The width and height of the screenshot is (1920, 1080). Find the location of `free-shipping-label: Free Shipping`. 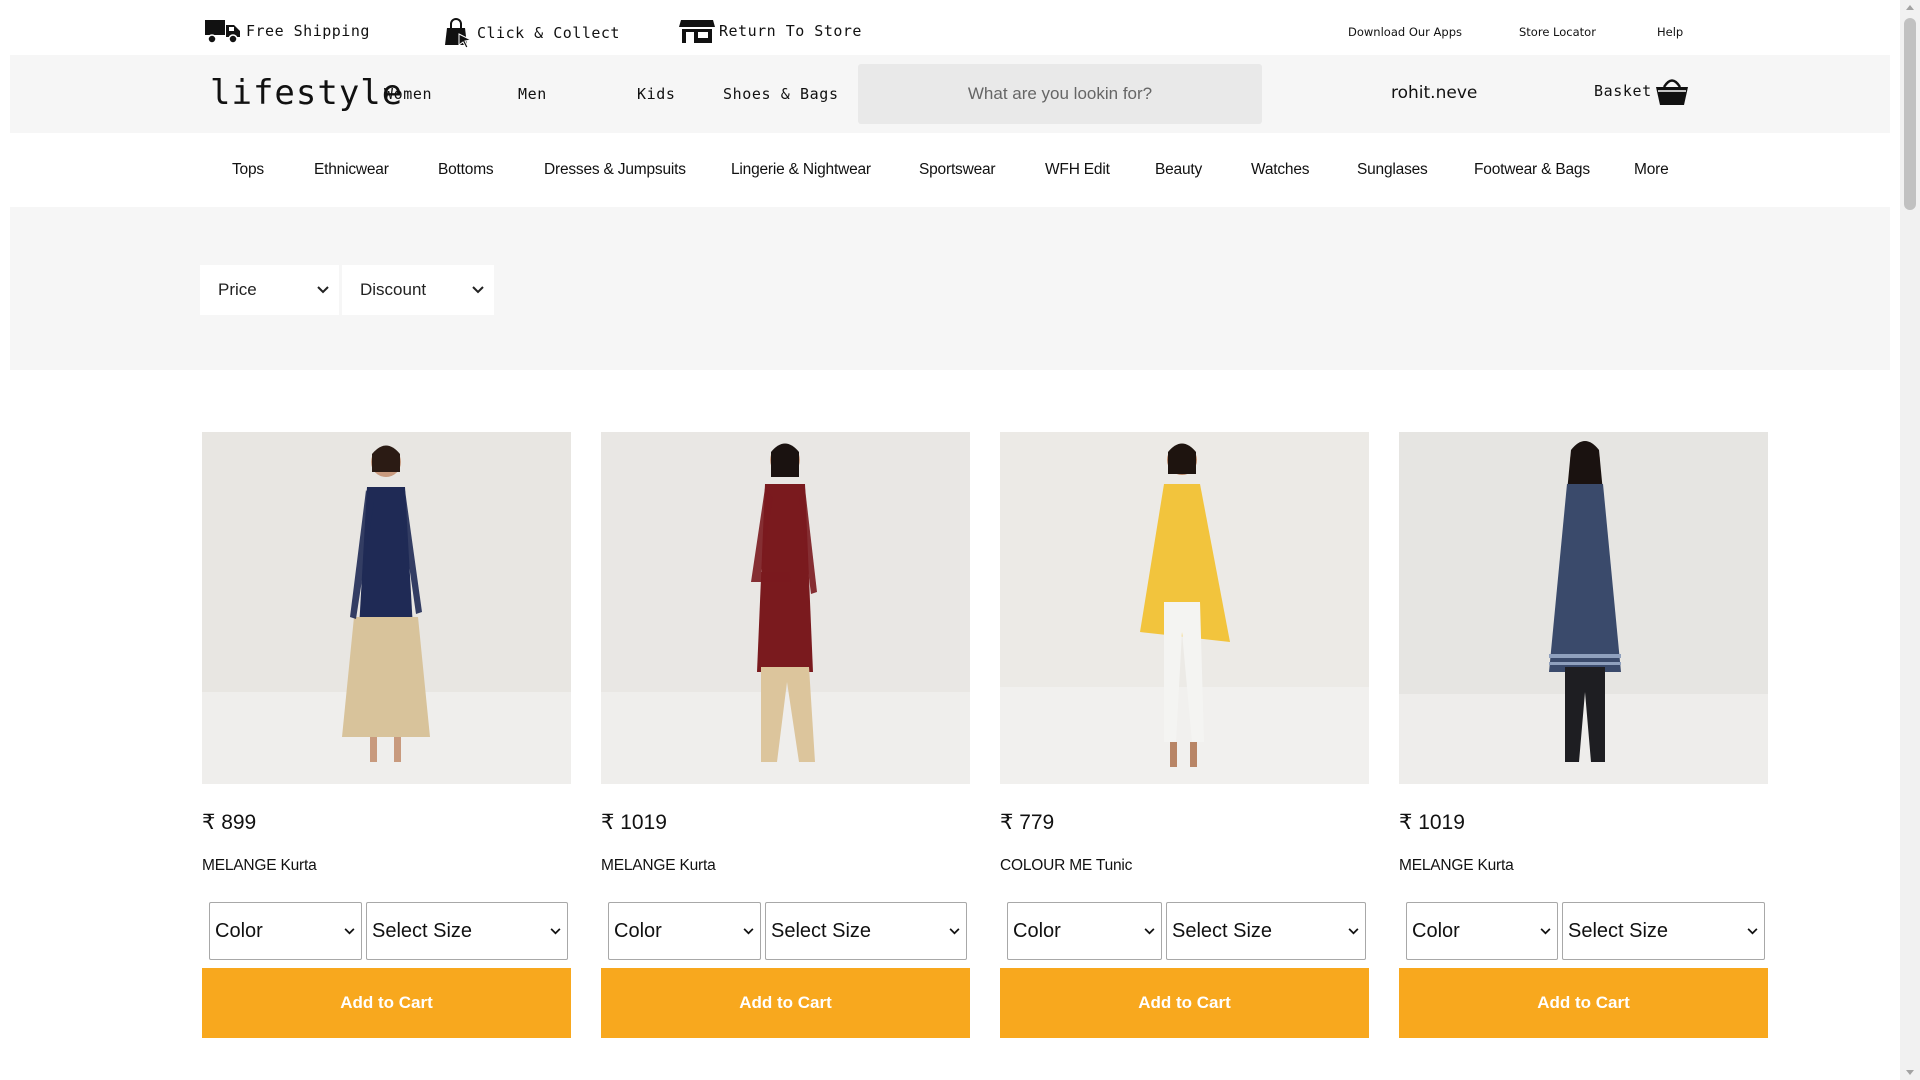

free-shipping-label: Free Shipping is located at coordinates (308, 31).